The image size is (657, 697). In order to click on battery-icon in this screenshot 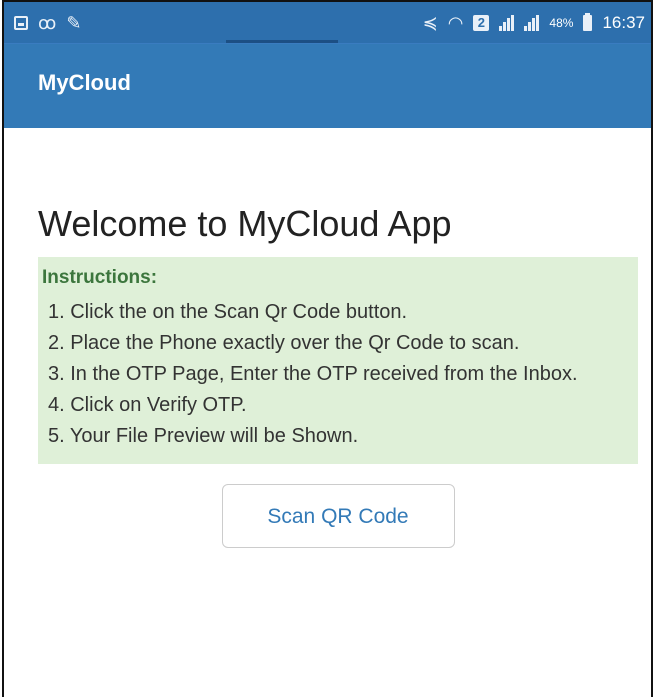, I will do `click(588, 21)`.